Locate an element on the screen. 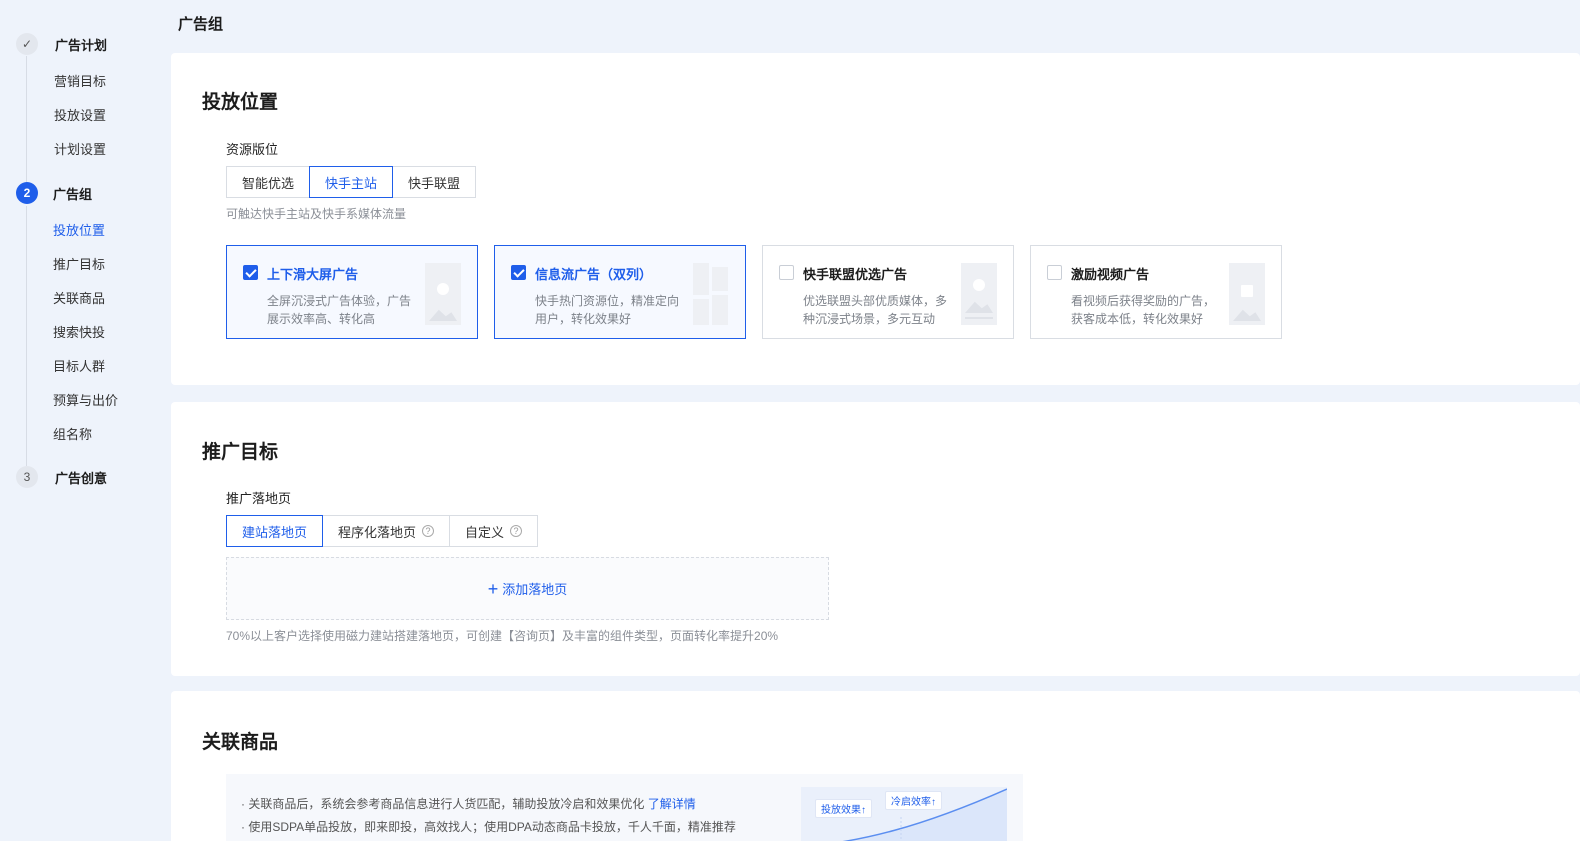 The width and height of the screenshot is (1580, 841). step-number: 2 is located at coordinates (27, 193).